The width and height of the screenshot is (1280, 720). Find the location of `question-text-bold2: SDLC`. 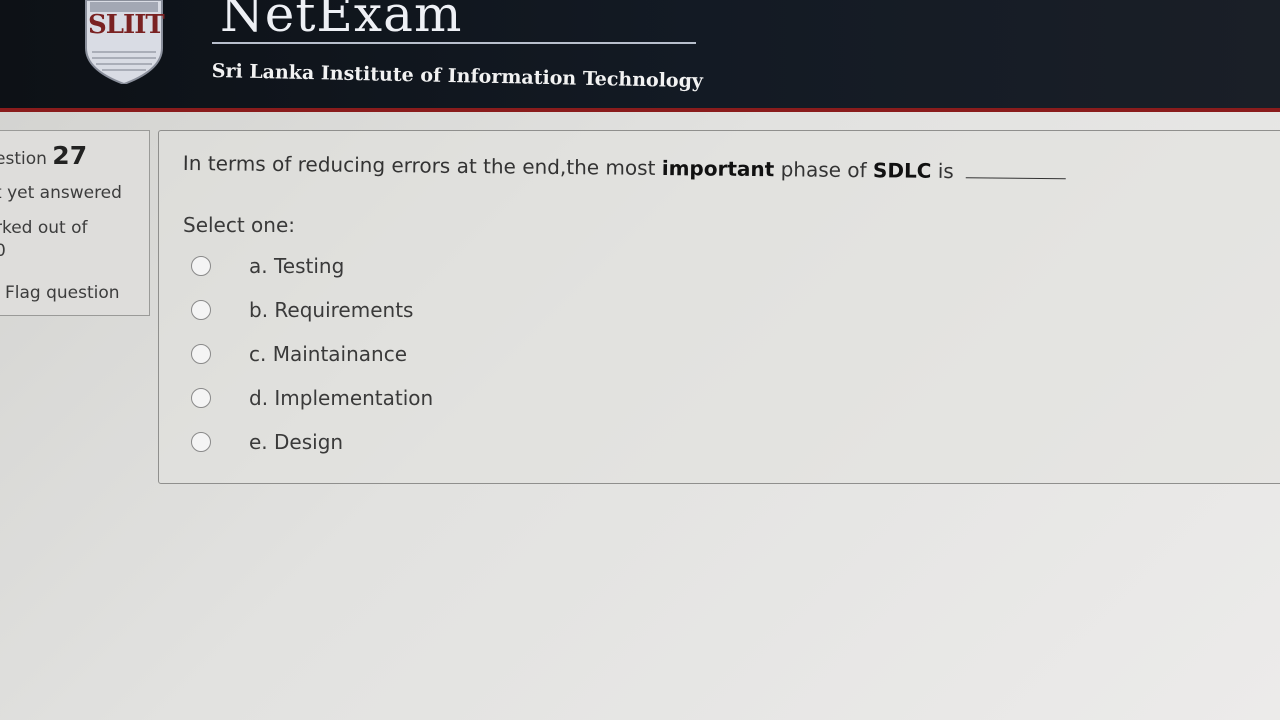

question-text-bold2: SDLC is located at coordinates (902, 170).